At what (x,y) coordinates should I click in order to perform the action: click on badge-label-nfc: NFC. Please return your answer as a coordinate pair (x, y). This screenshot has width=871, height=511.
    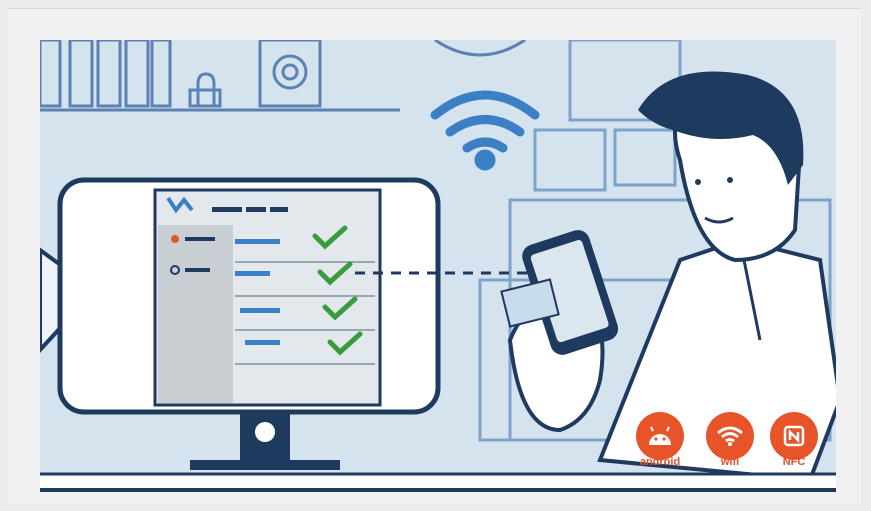
    Looking at the image, I should click on (794, 462).